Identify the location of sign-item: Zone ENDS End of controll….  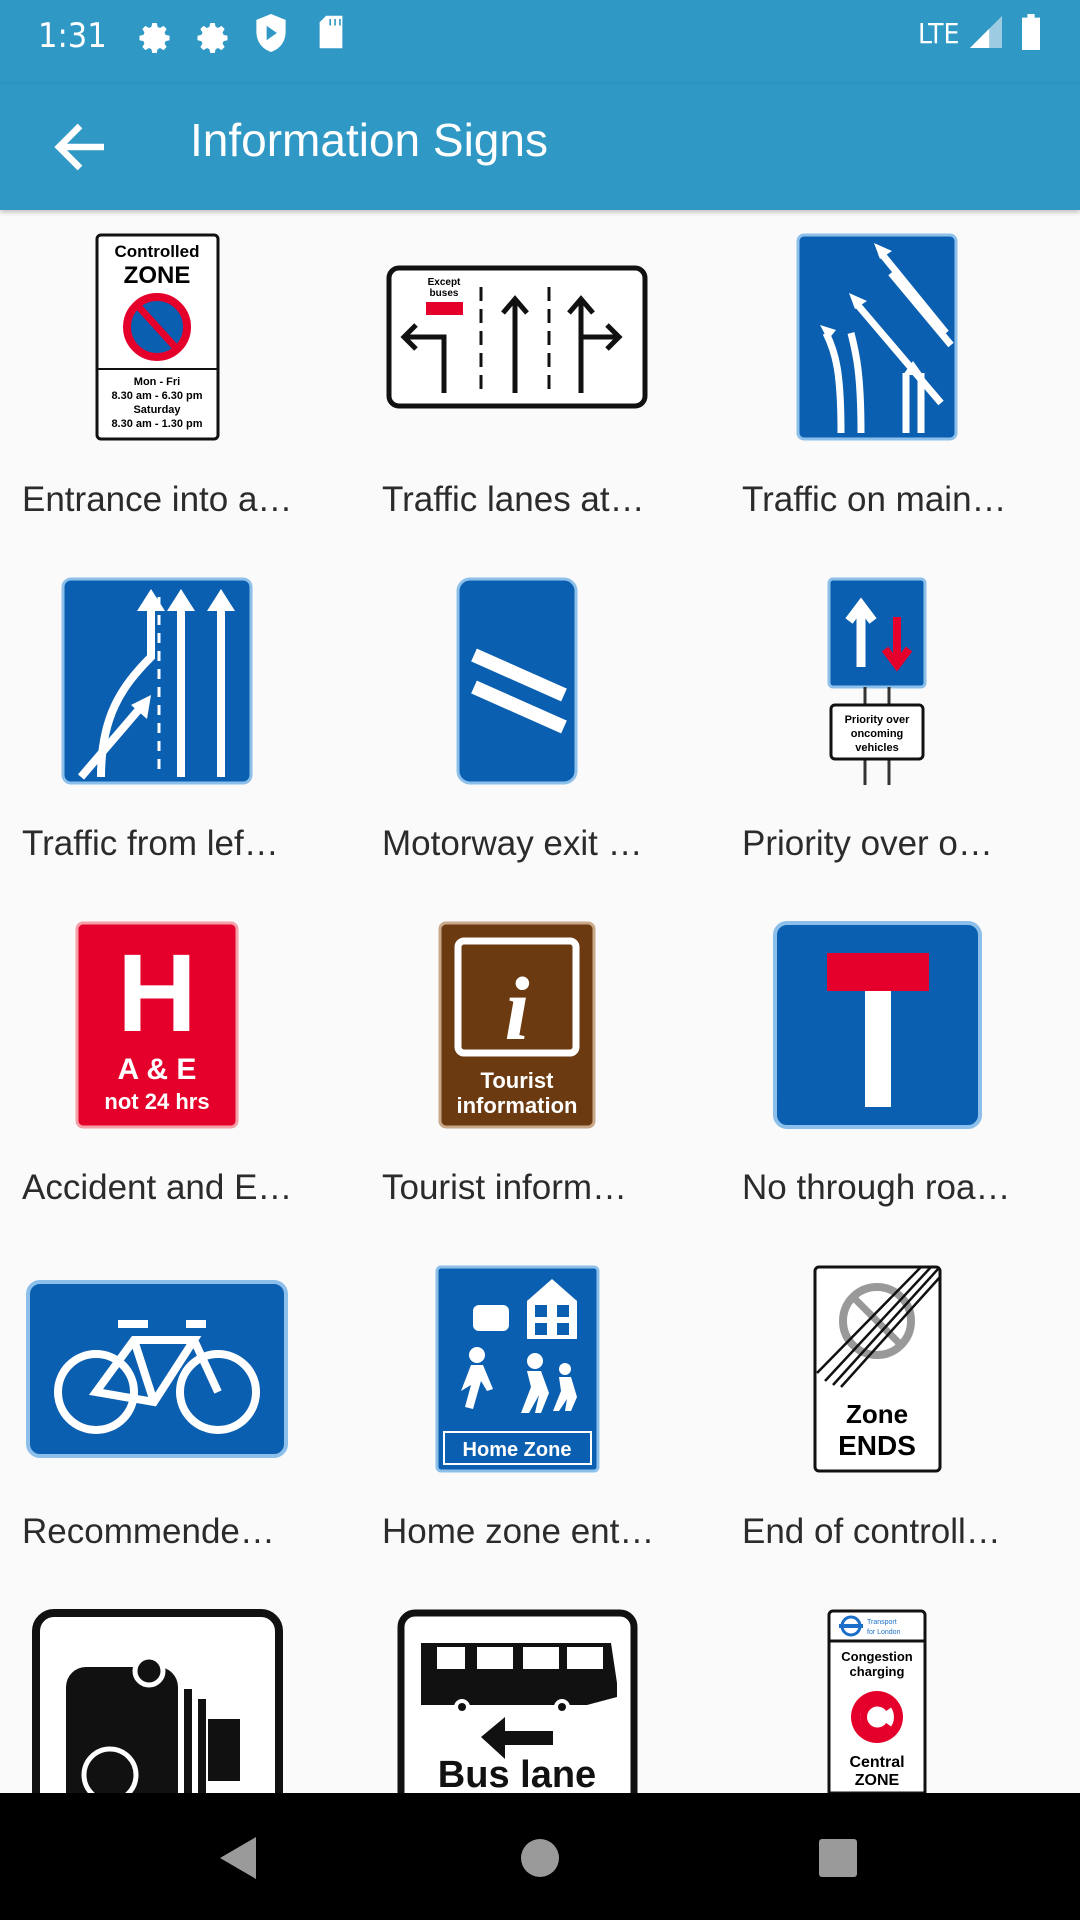
(900, 1414).